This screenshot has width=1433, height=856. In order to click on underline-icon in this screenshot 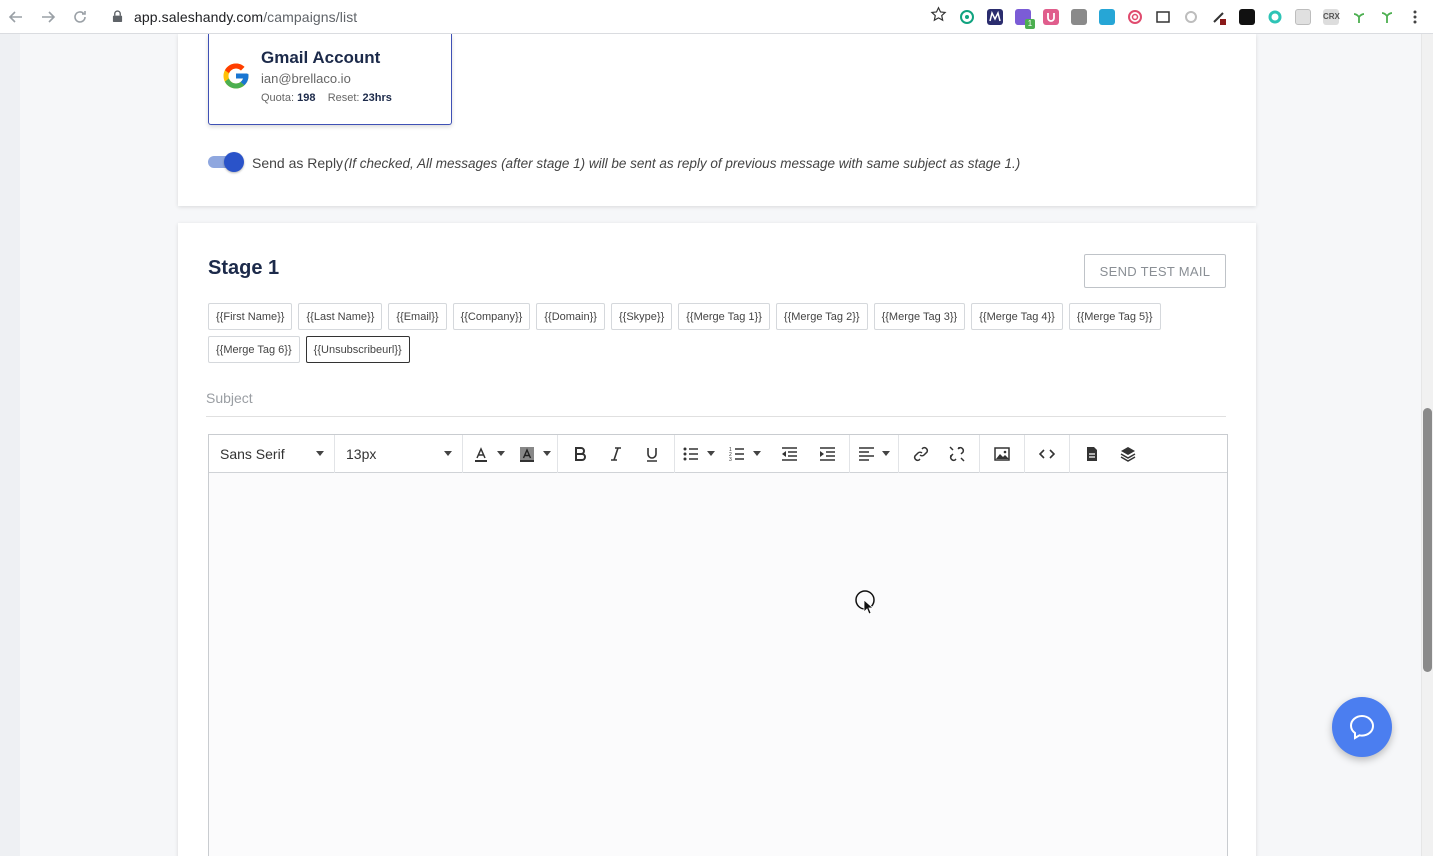, I will do `click(652, 454)`.